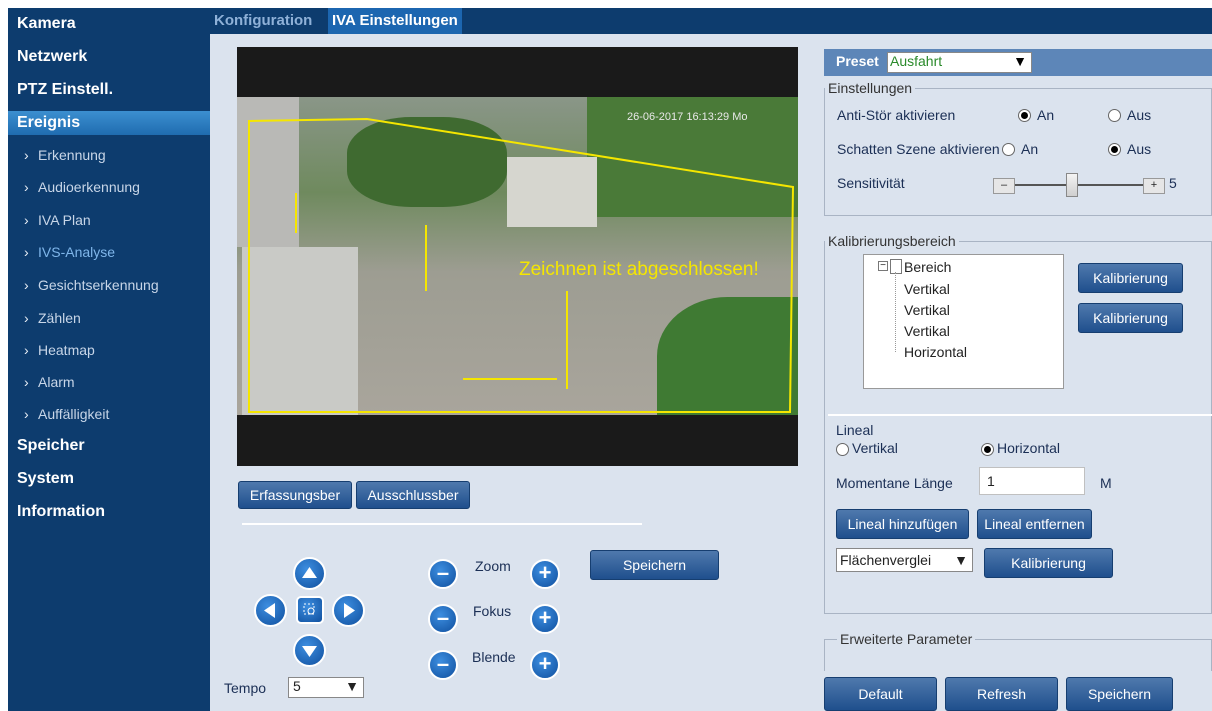 The width and height of the screenshot is (1212, 711). What do you see at coordinates (64, 220) in the screenshot?
I see `sidebar-item-label: IVA Plan` at bounding box center [64, 220].